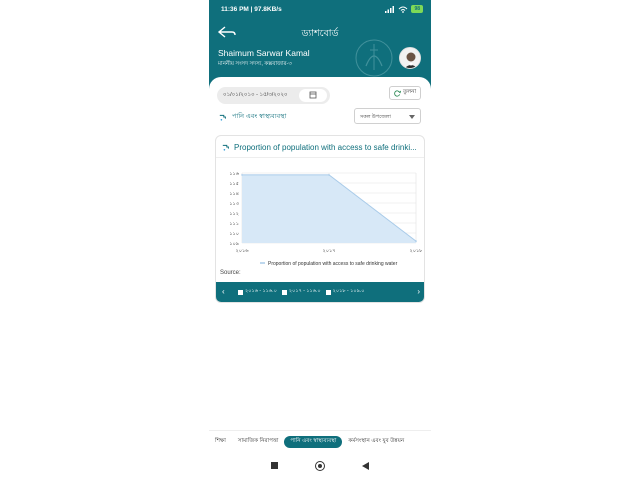 This screenshot has width=640, height=480. What do you see at coordinates (234, 204) in the screenshot?
I see `y-tick-label: ১১৩` at bounding box center [234, 204].